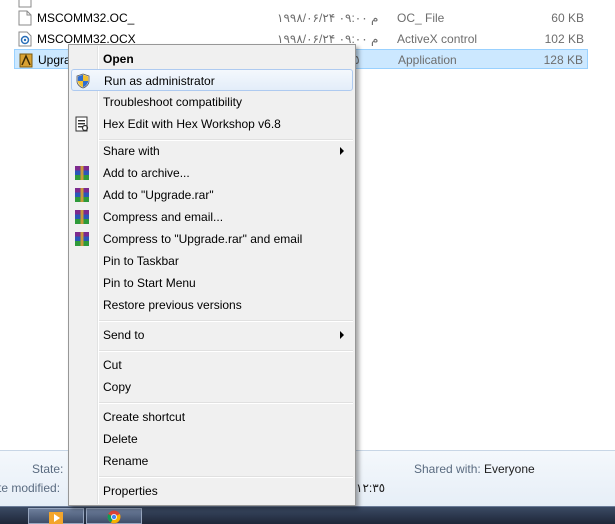 The width and height of the screenshot is (615, 524). I want to click on taskbar-media-player-button, so click(56, 516).